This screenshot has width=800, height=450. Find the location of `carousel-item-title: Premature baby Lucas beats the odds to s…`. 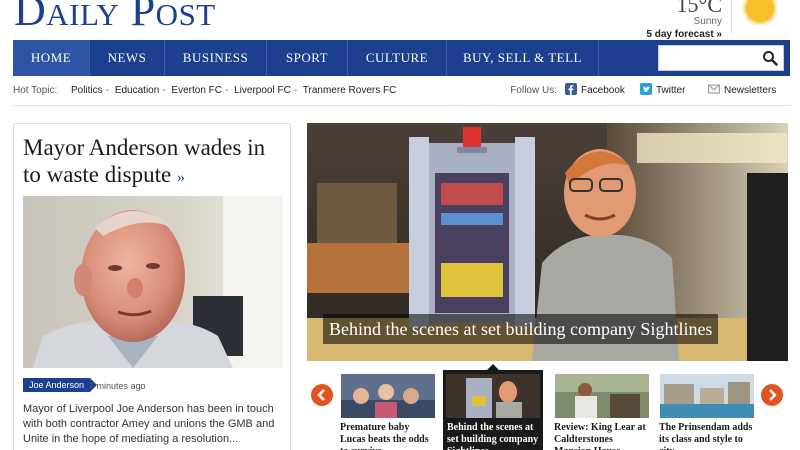

carousel-item-title: Premature baby Lucas beats the odds to s… is located at coordinates (384, 436).